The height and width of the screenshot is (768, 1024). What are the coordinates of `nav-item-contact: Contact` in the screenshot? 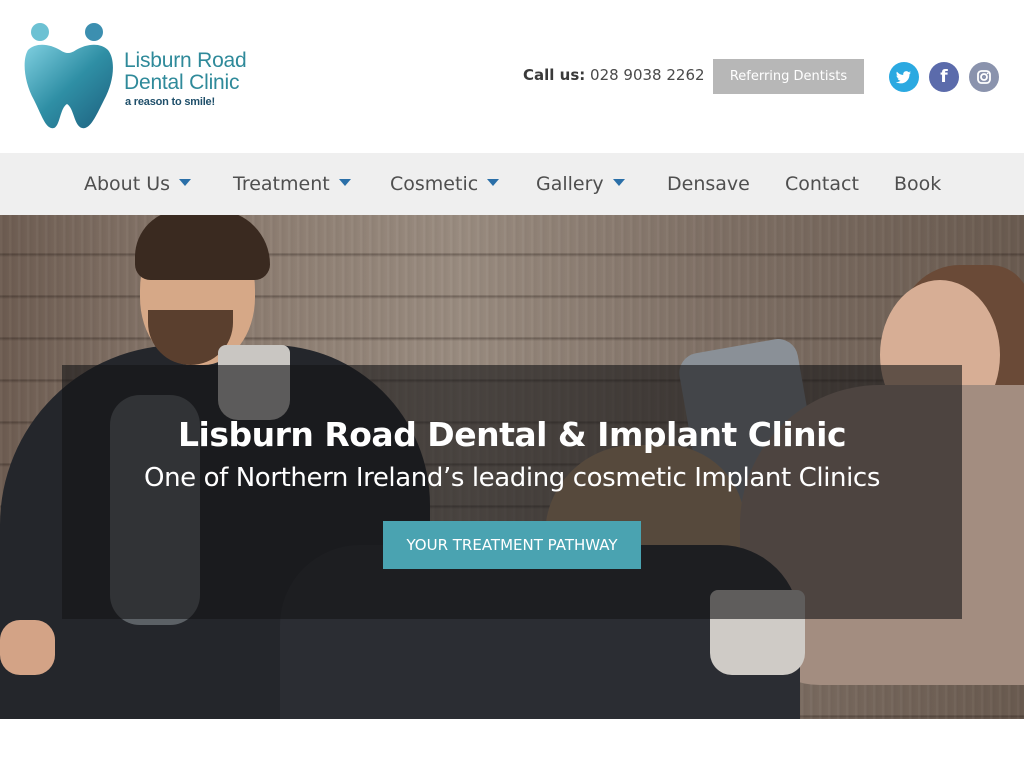 It's located at (822, 184).